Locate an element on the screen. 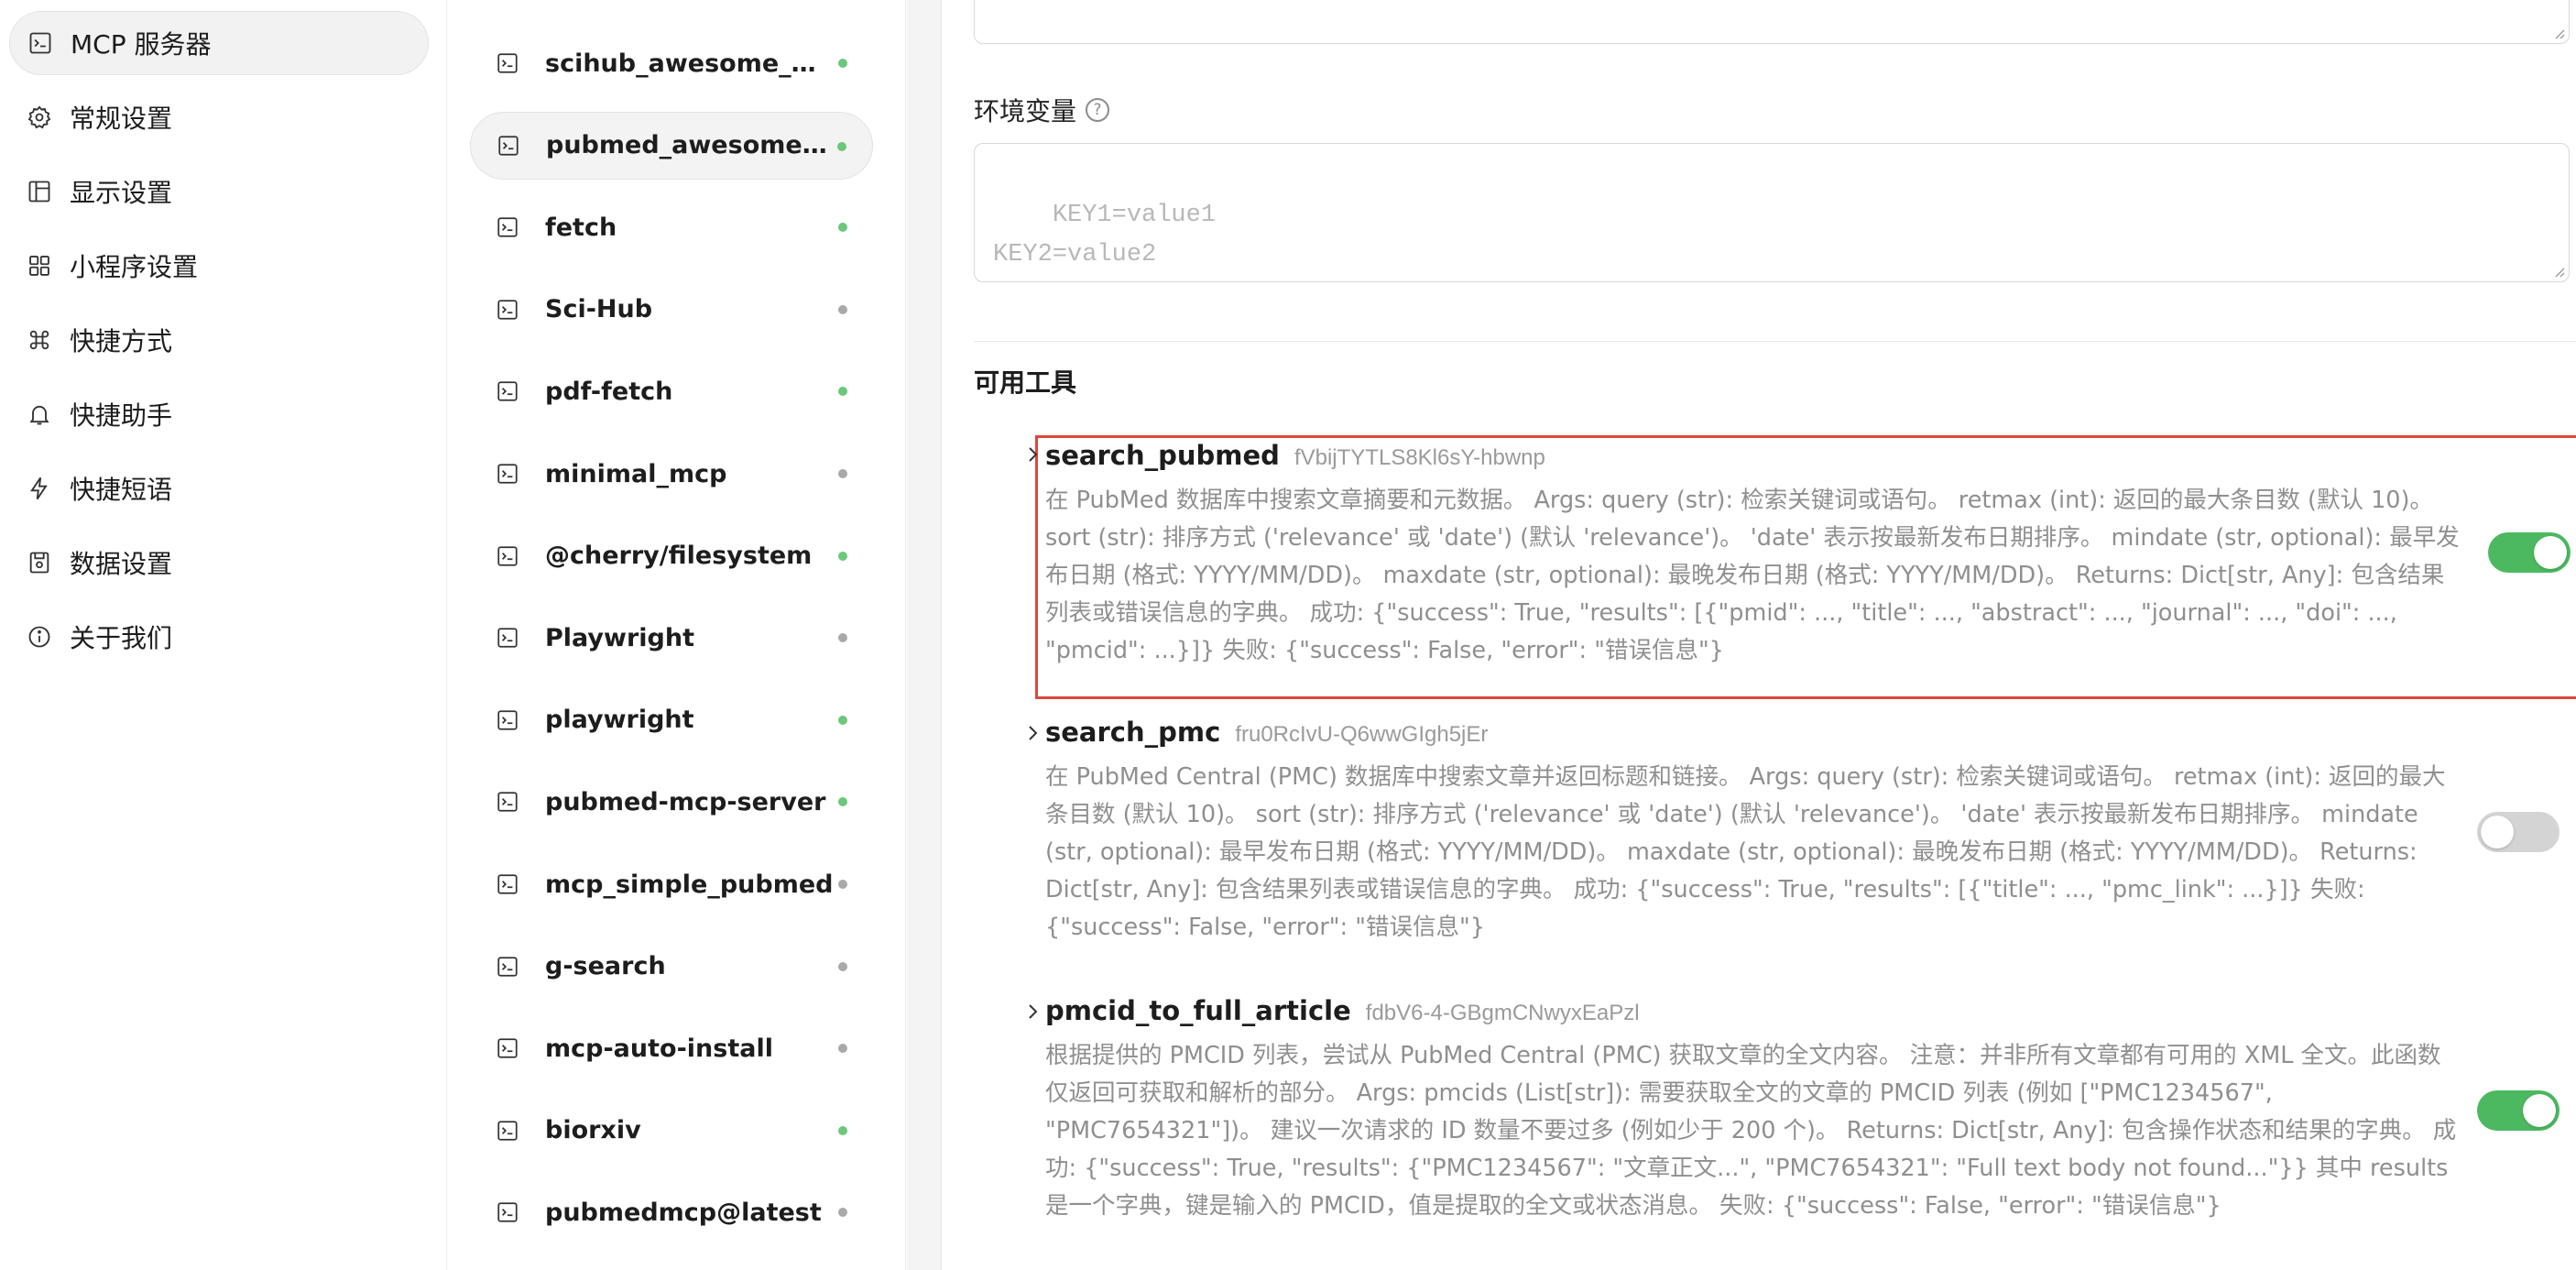  server-list-item: g-search is located at coordinates (671, 967).